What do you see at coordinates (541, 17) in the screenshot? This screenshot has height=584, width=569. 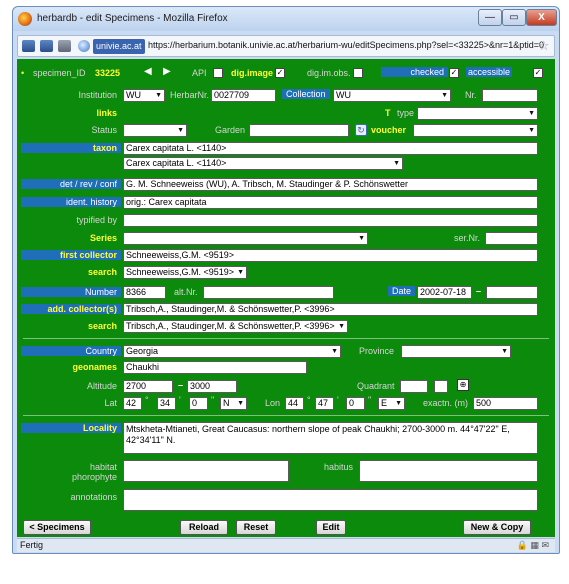 I see `close-button: X` at bounding box center [541, 17].